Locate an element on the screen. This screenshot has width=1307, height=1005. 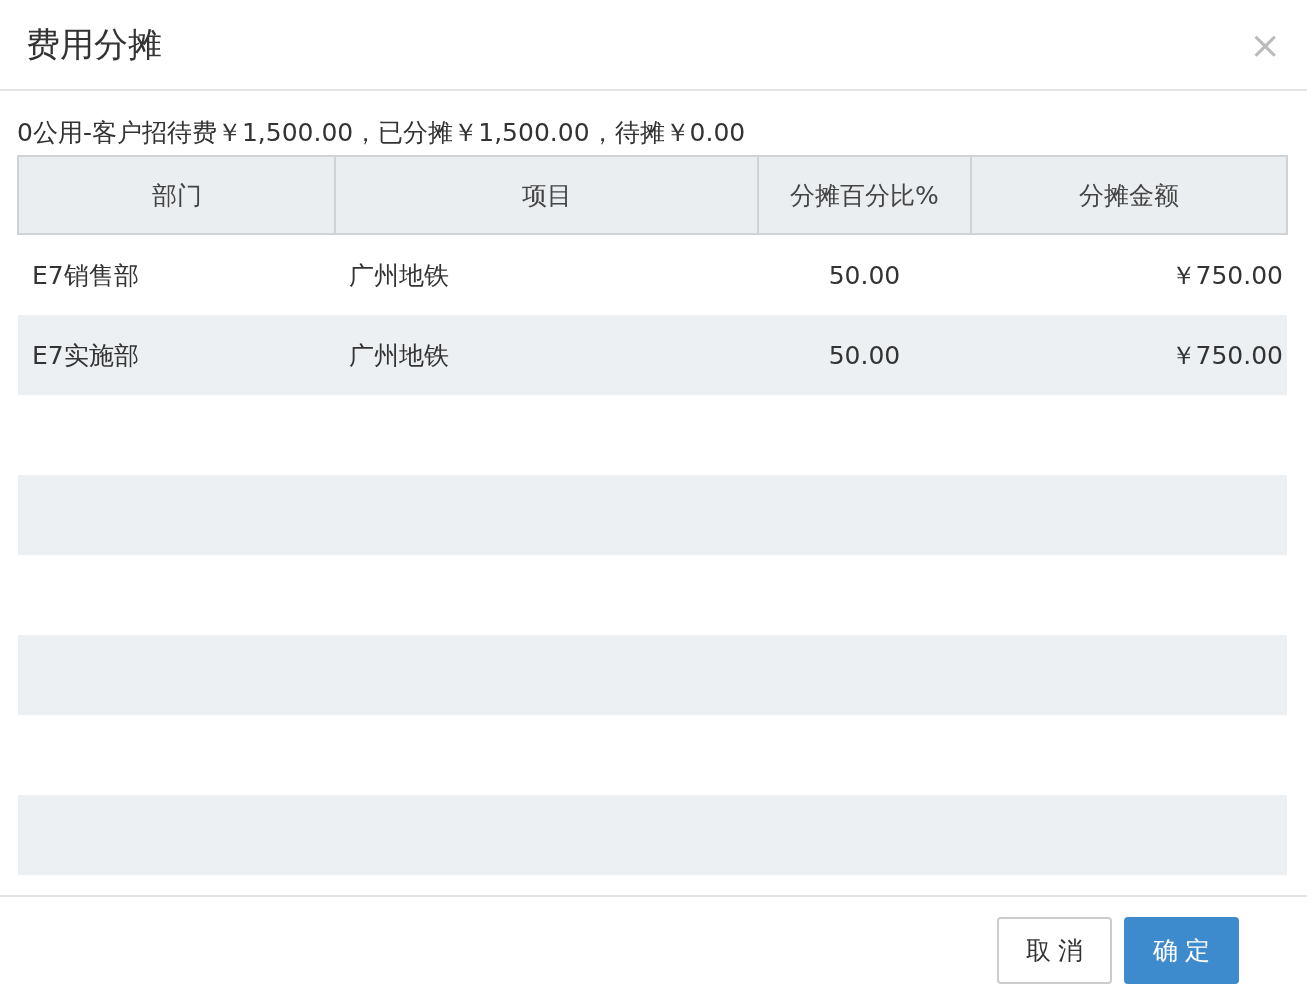
cancel-button: 取 消 is located at coordinates (1054, 950).